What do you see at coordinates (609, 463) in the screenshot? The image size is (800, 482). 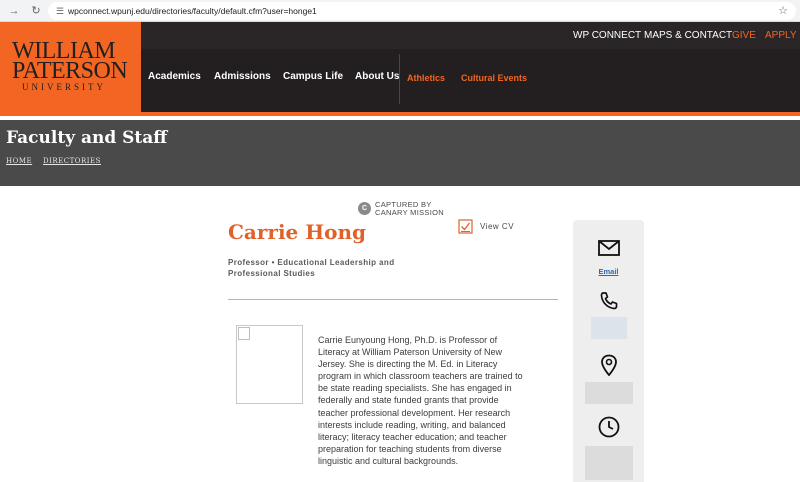 I see `office-hours-redacted` at bounding box center [609, 463].